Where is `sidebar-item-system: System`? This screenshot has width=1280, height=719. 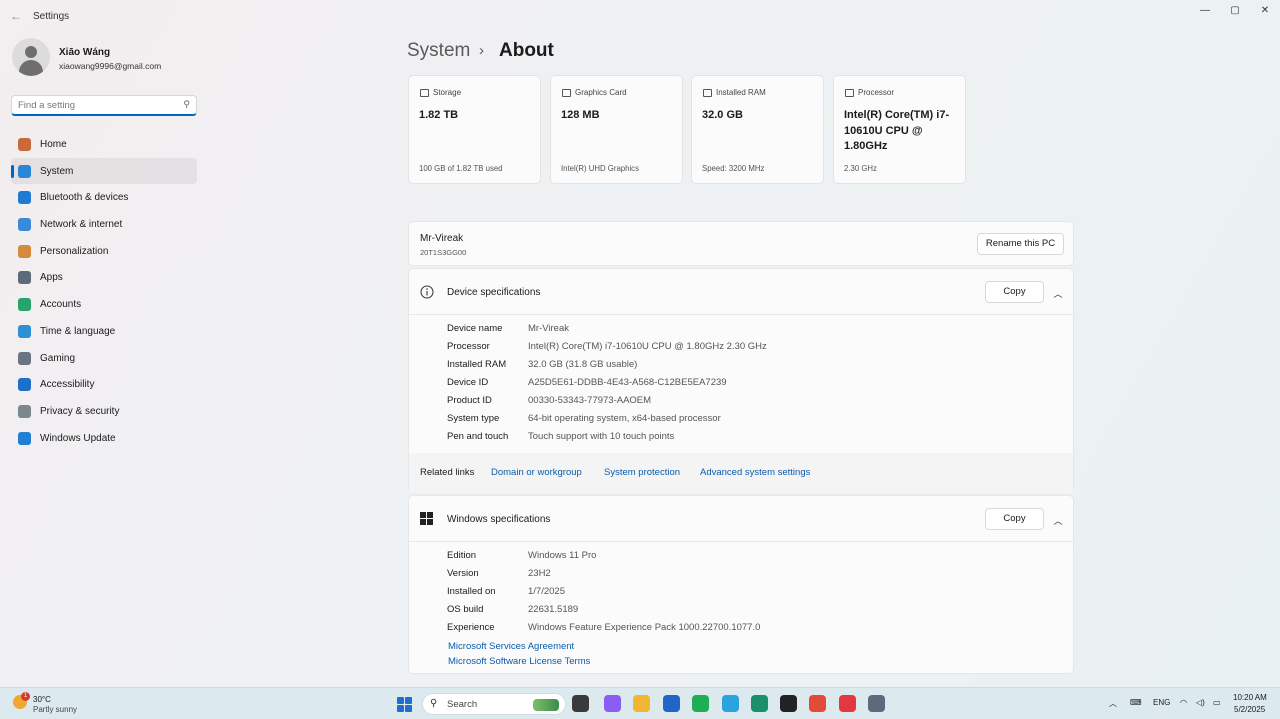
sidebar-item-system: System is located at coordinates (104, 171).